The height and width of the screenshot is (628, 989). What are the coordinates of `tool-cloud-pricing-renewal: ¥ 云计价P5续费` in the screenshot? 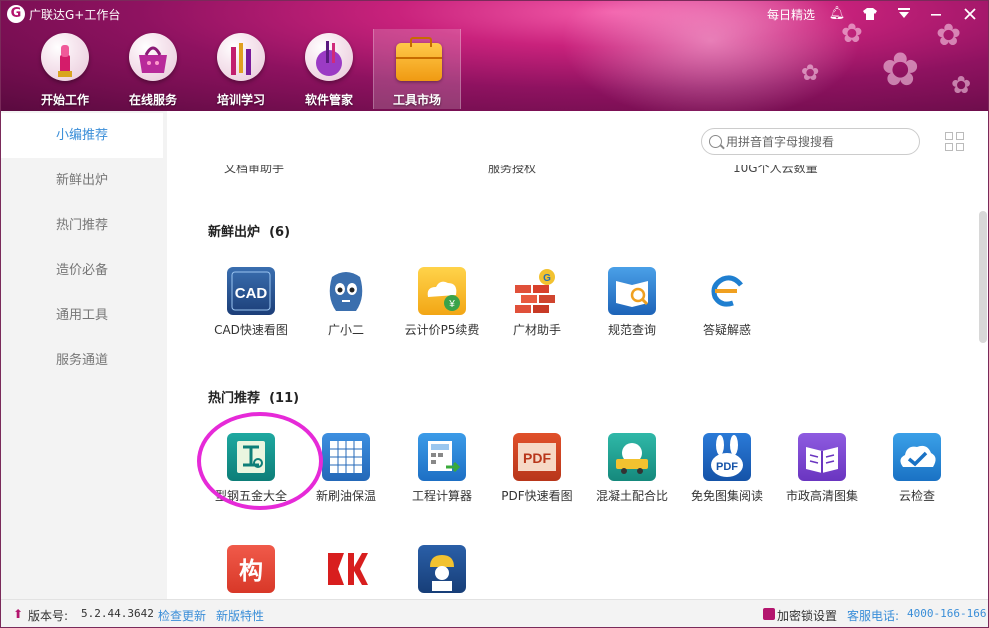 It's located at (442, 307).